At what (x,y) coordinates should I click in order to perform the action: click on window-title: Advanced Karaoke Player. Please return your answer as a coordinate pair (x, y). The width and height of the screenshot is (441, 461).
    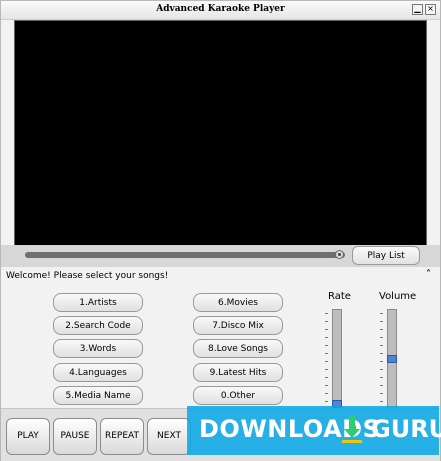
    Looking at the image, I should click on (220, 9).